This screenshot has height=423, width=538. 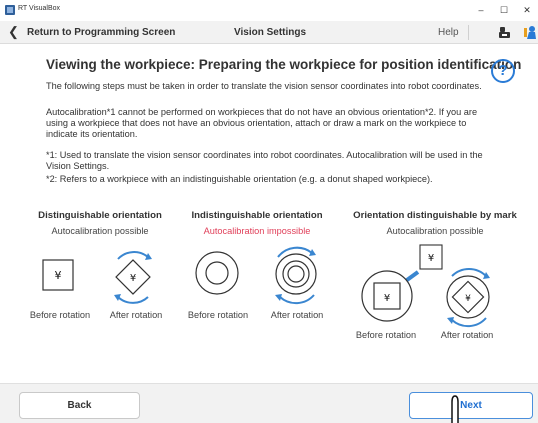 I want to click on help-icon: ?, so click(x=503, y=71).